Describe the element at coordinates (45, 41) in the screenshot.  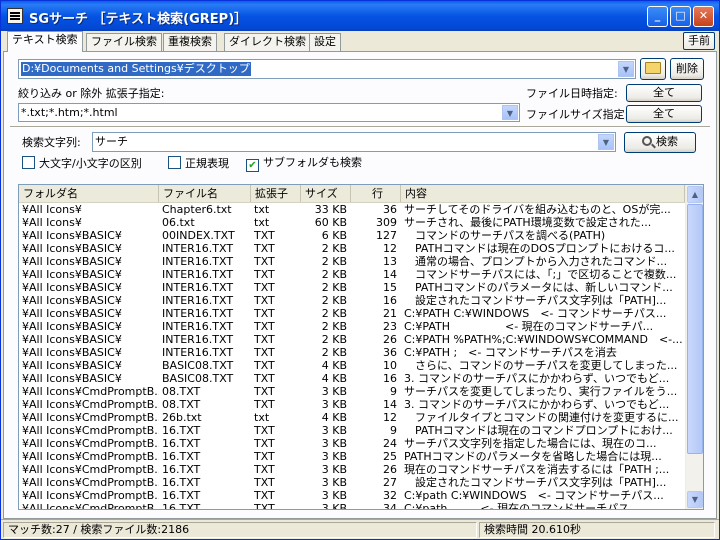
I see `tab-text-search: テキスト検索` at that location.